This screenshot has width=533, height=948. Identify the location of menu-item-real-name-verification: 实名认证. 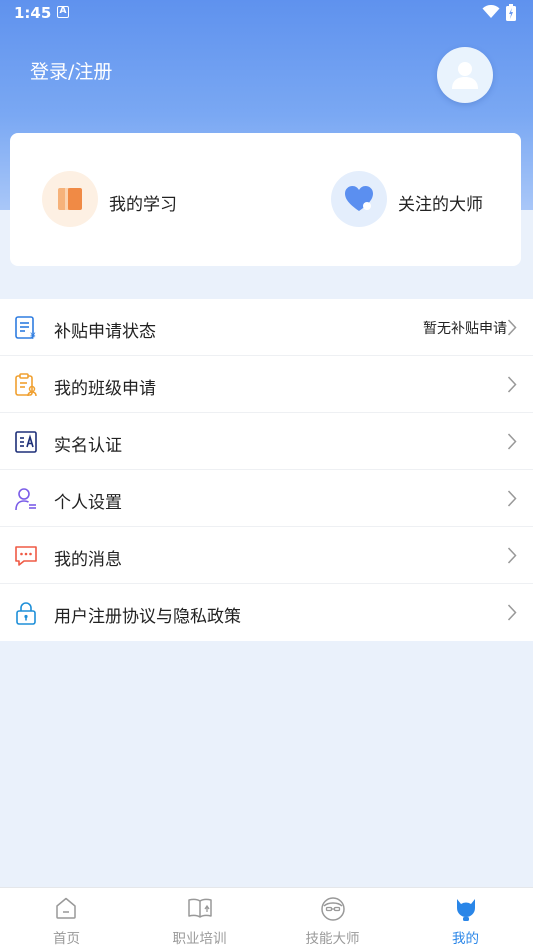
(266, 441).